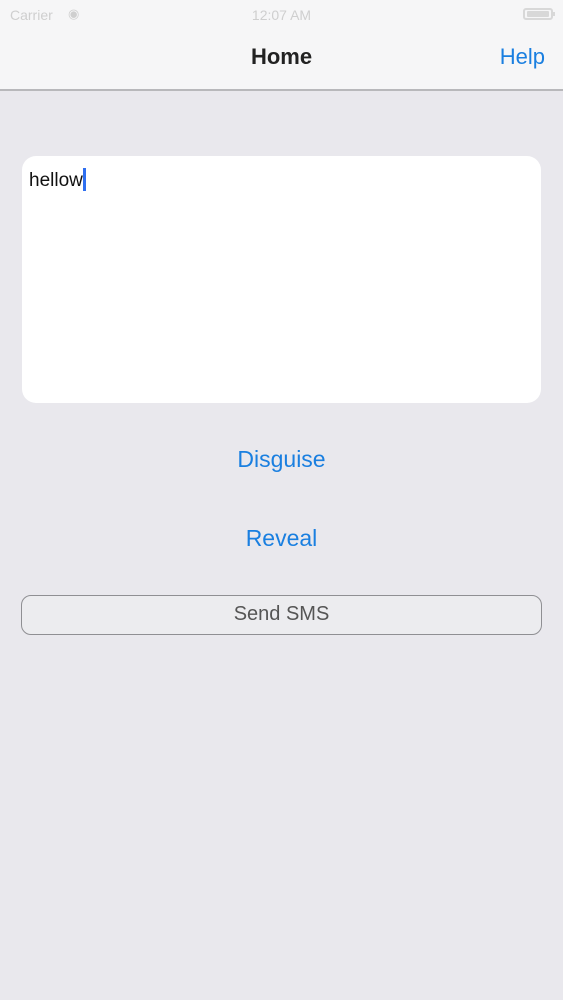 This screenshot has height=1000, width=563. What do you see at coordinates (522, 57) in the screenshot?
I see `help-button: Help` at bounding box center [522, 57].